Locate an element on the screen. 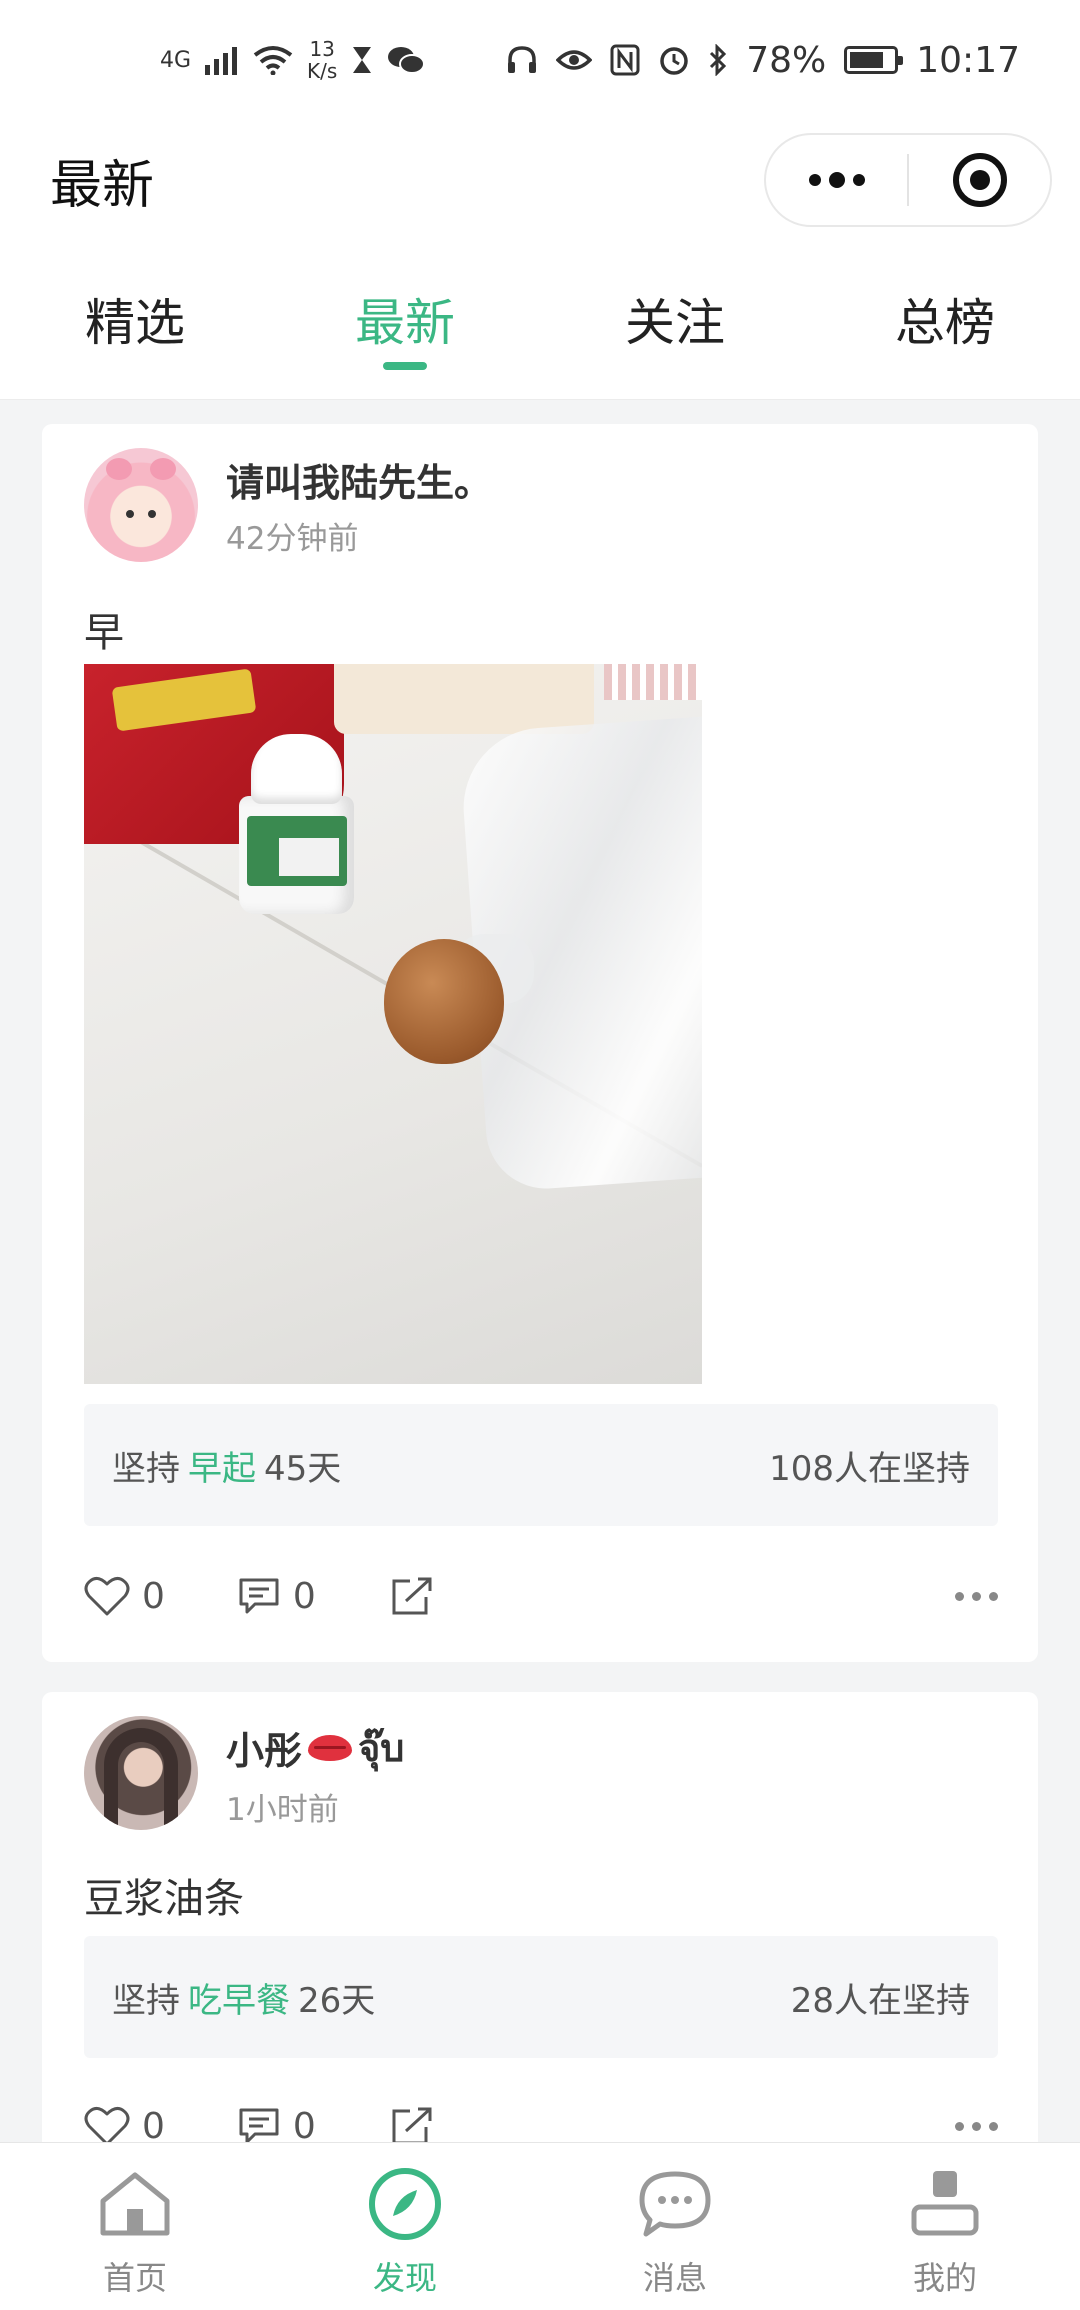 The width and height of the screenshot is (1080, 2310). habit-streak: 坚持 吃早餐 26天 28人在坚持 is located at coordinates (541, 1997).